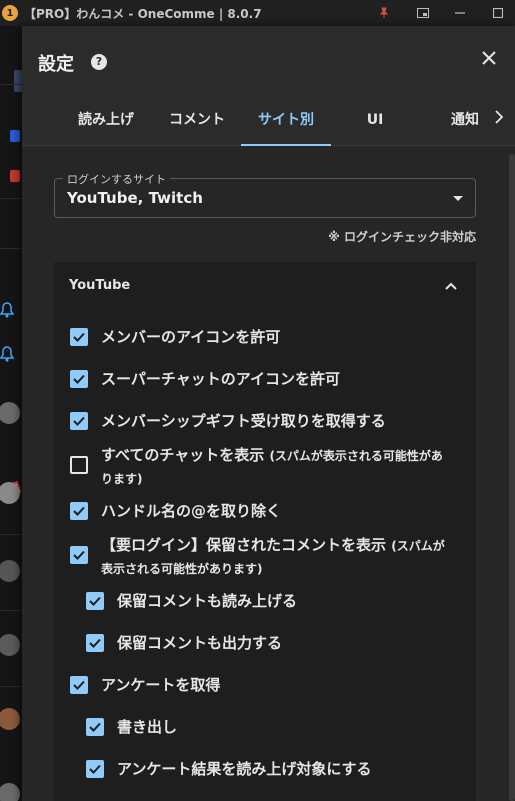  I want to click on option-label: アンケート結果を読み上げ対象にする, so click(244, 769).